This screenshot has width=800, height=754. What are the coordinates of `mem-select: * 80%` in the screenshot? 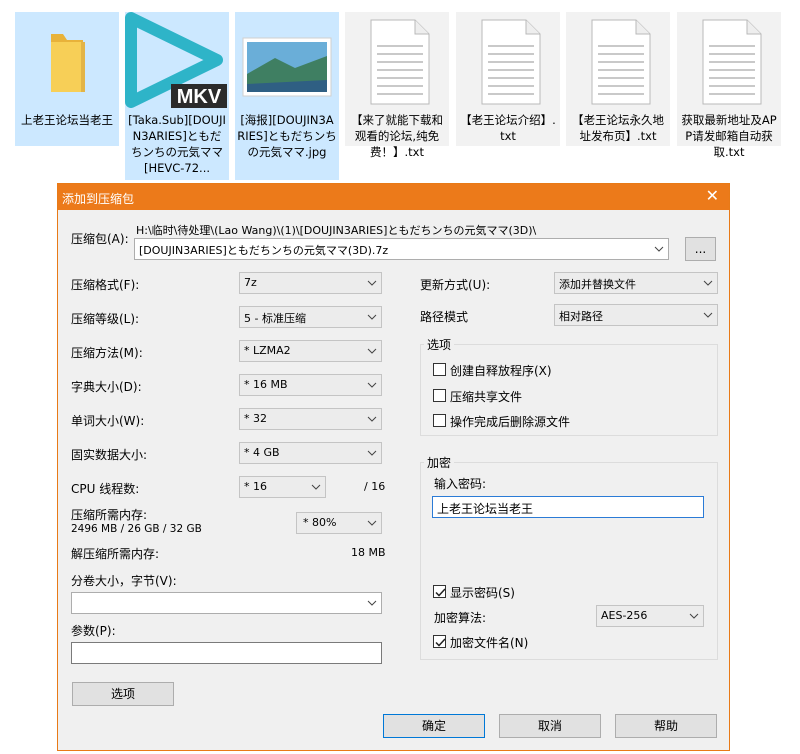 It's located at (339, 523).